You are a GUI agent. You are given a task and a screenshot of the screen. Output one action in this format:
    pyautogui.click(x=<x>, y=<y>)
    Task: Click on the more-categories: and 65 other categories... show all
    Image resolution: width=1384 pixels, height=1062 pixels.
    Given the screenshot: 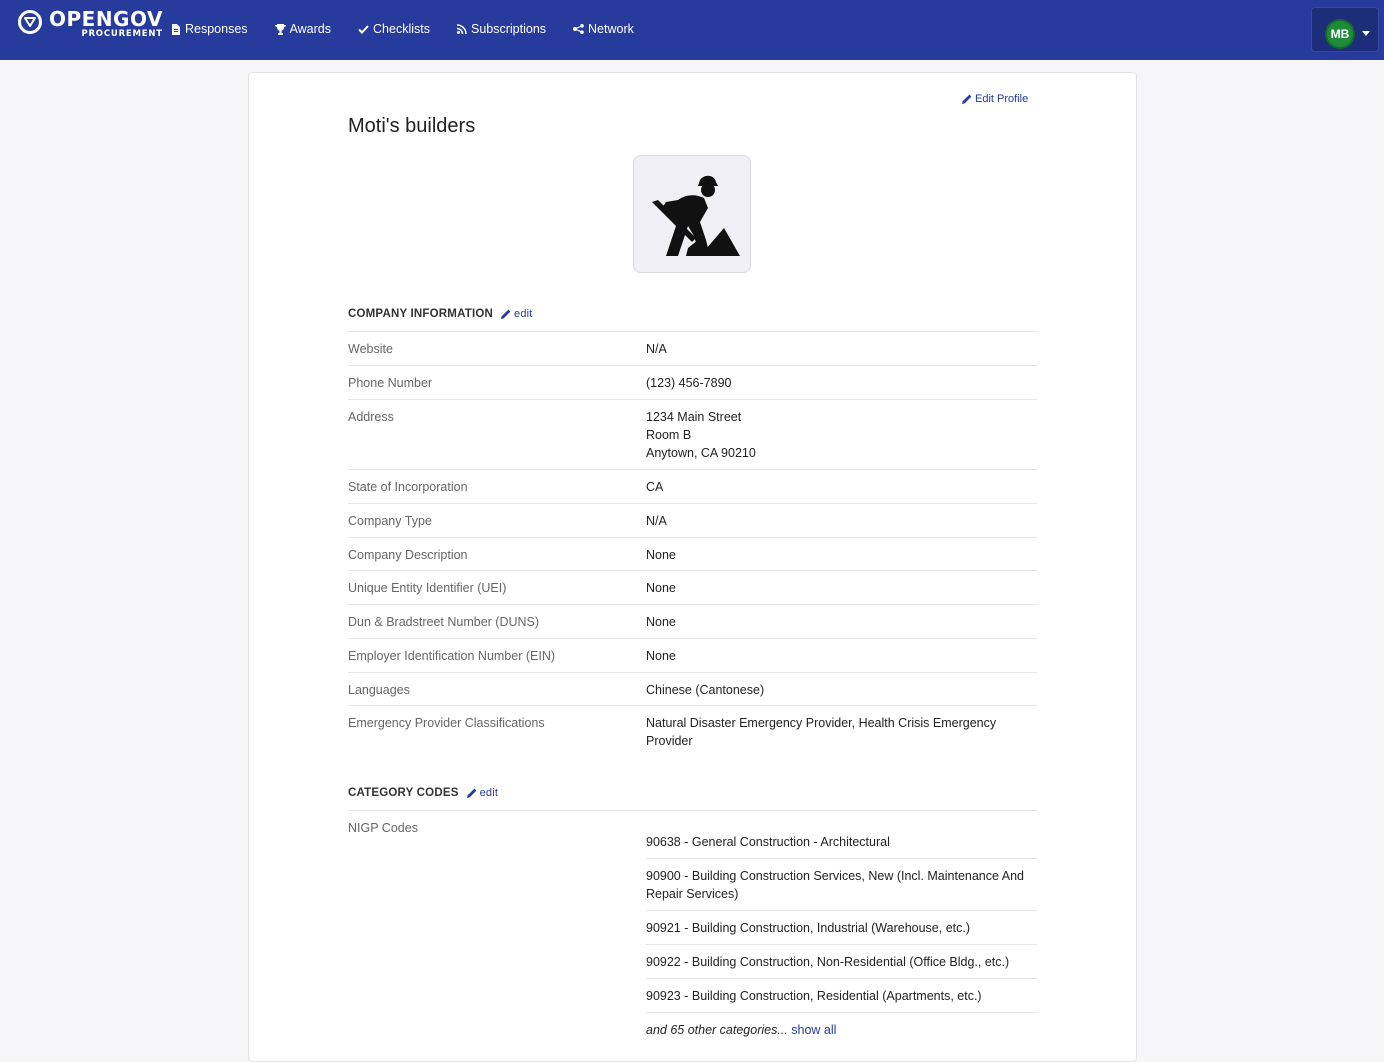 What is the action you would take?
    pyautogui.click(x=841, y=1030)
    